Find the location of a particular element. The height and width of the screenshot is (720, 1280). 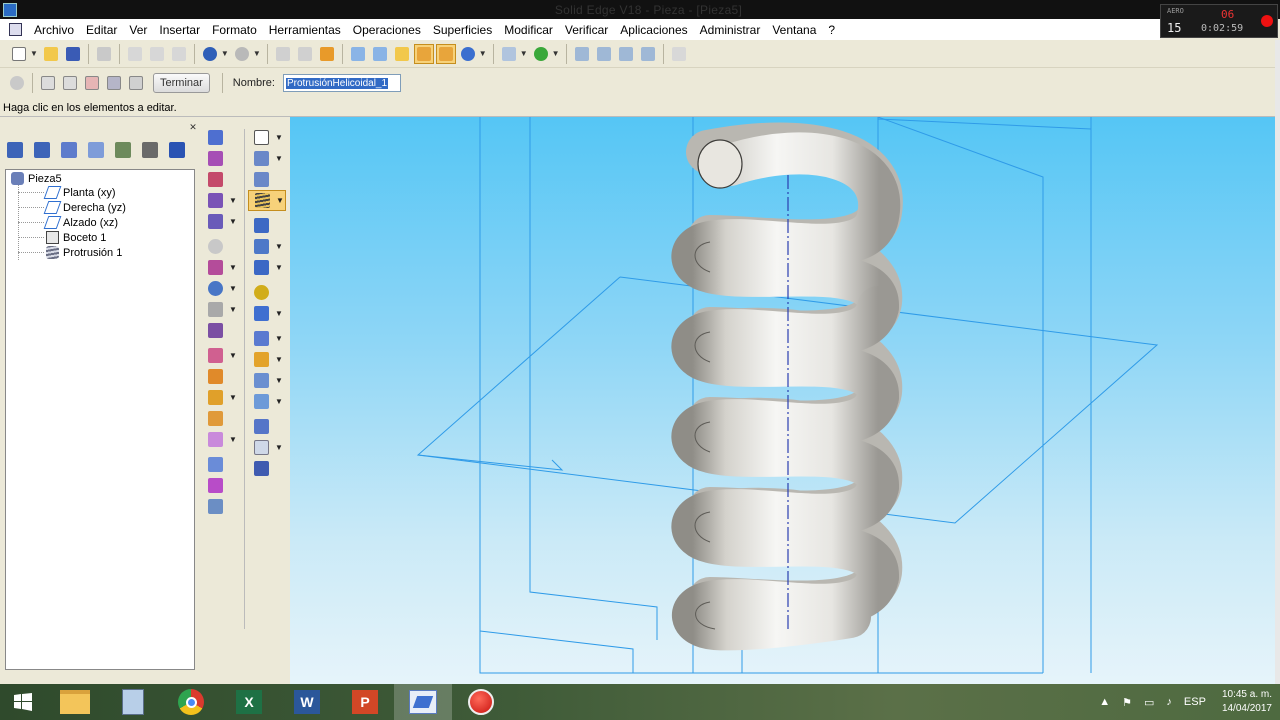

parting-split-button is located at coordinates (268, 468).